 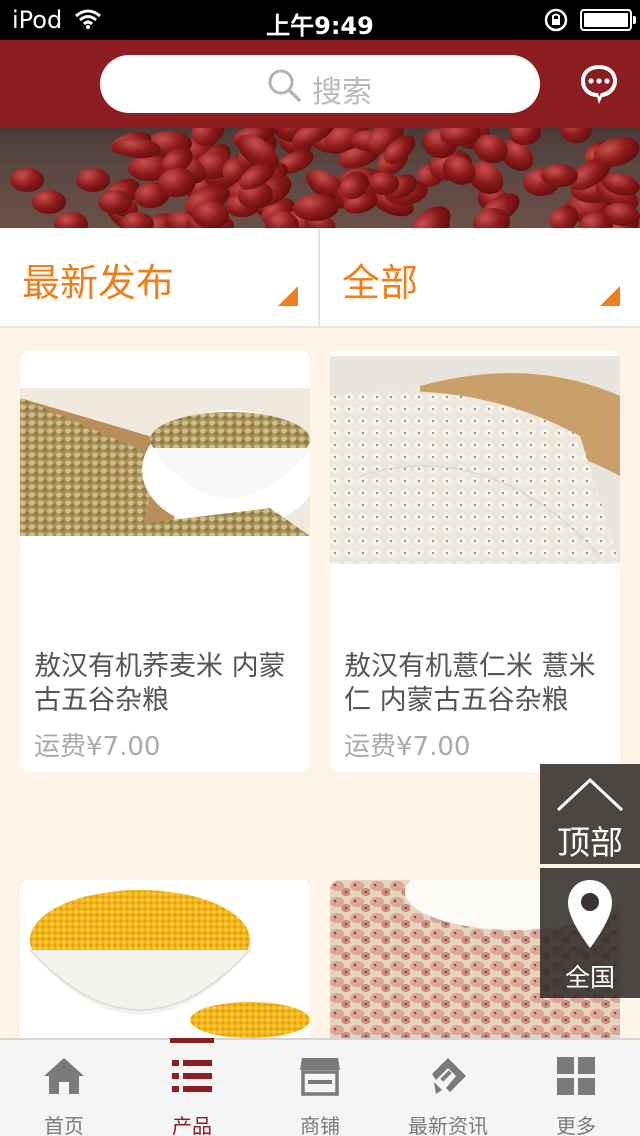 I want to click on tab-more: 更多, so click(x=576, y=1088).